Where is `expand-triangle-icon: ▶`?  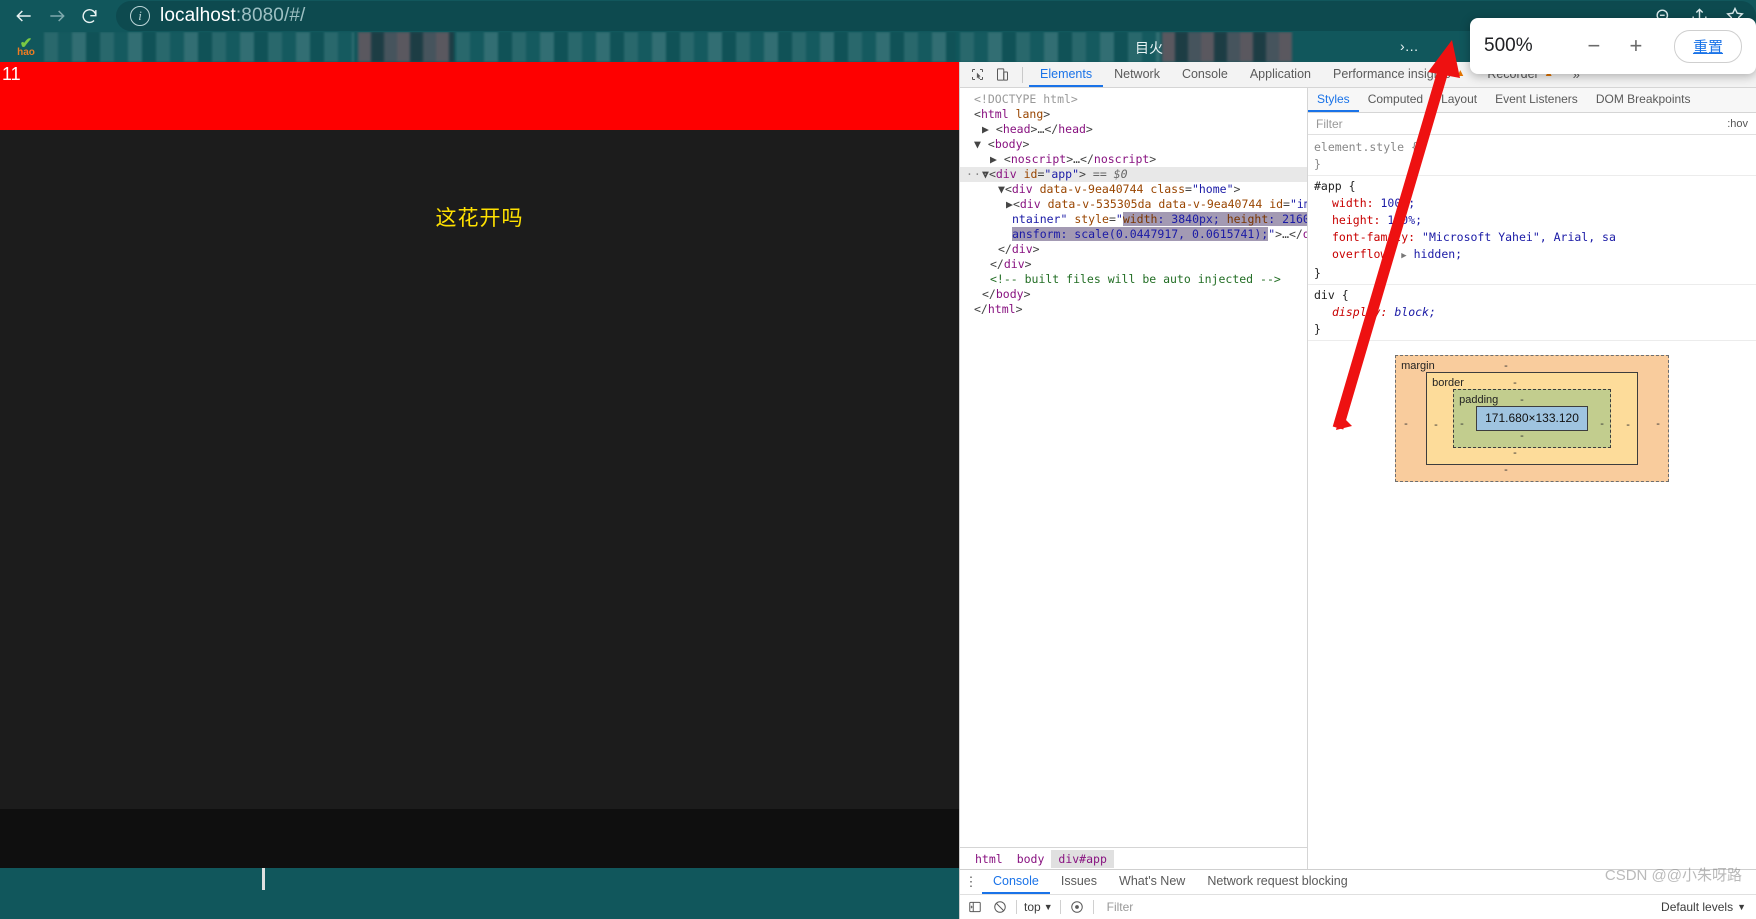 expand-triangle-icon: ▶ is located at coordinates (1403, 256).